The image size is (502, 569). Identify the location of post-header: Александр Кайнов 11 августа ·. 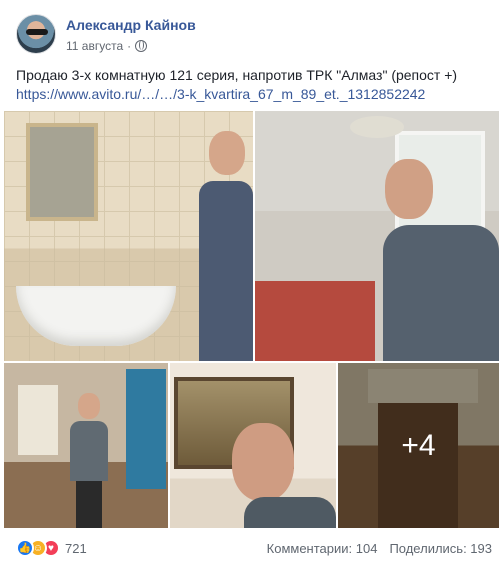
(251, 34).